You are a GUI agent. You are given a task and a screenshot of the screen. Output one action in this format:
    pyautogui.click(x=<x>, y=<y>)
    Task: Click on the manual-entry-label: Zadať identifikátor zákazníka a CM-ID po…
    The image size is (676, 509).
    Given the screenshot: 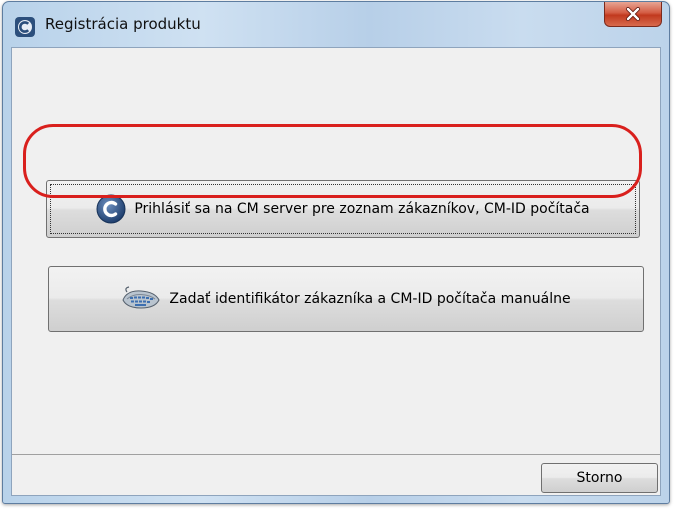 What is the action you would take?
    pyautogui.click(x=370, y=299)
    